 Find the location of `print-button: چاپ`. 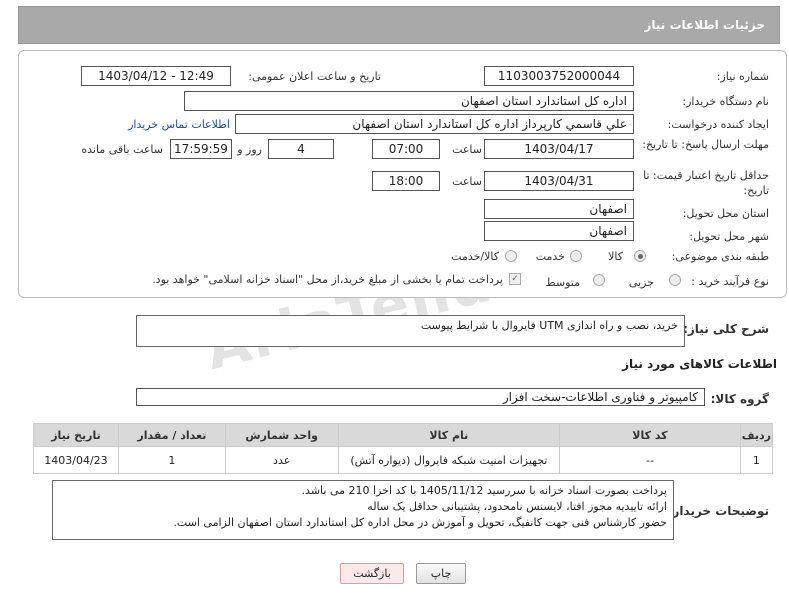

print-button: چاپ is located at coordinates (441, 573).